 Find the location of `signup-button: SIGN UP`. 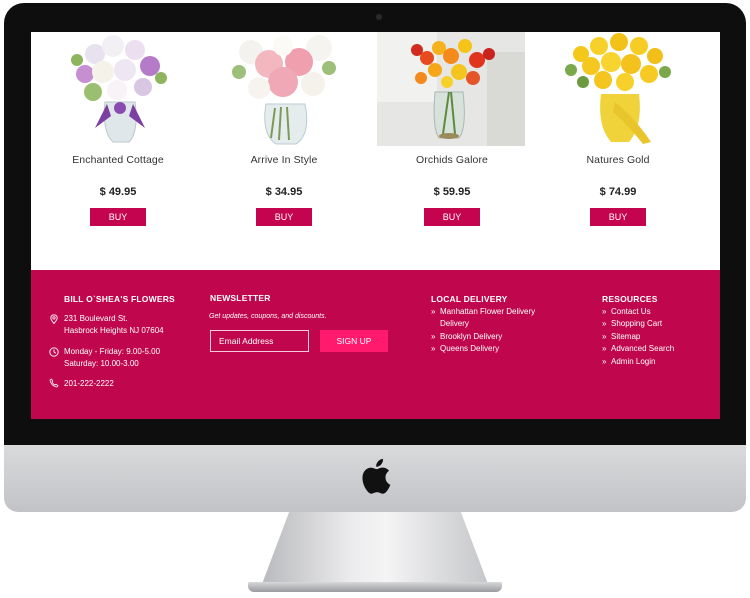

signup-button: SIGN UP is located at coordinates (354, 341).